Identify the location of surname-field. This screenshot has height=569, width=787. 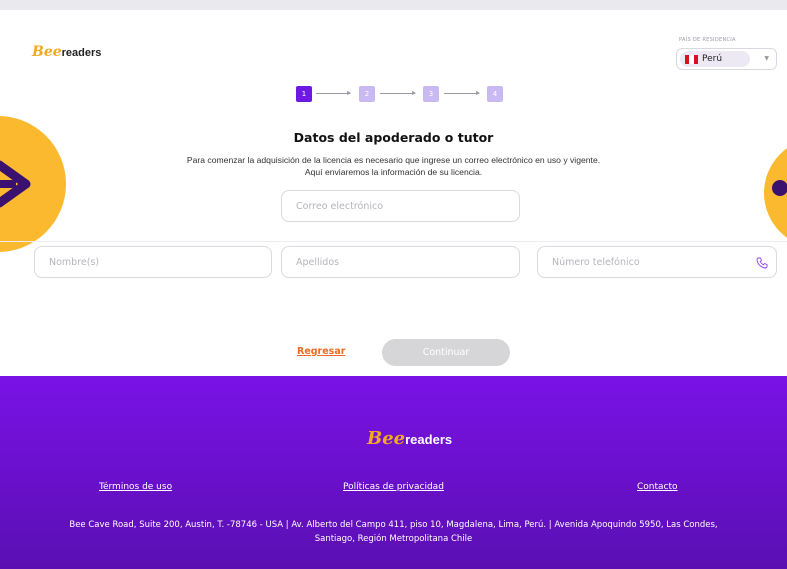
(400, 262).